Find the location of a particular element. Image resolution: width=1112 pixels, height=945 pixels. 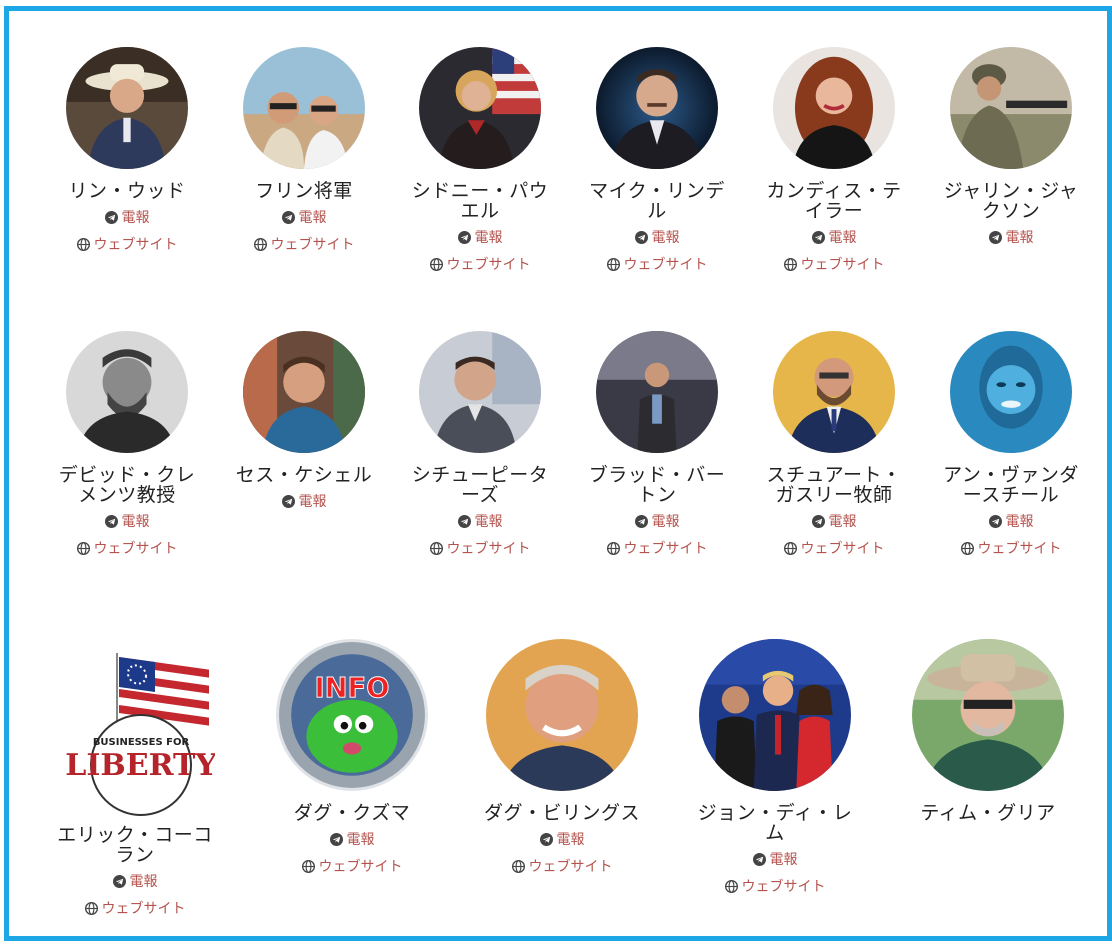

person-card: シドニー・パウエル 電報 ウェブサイト is located at coordinates (480, 161).